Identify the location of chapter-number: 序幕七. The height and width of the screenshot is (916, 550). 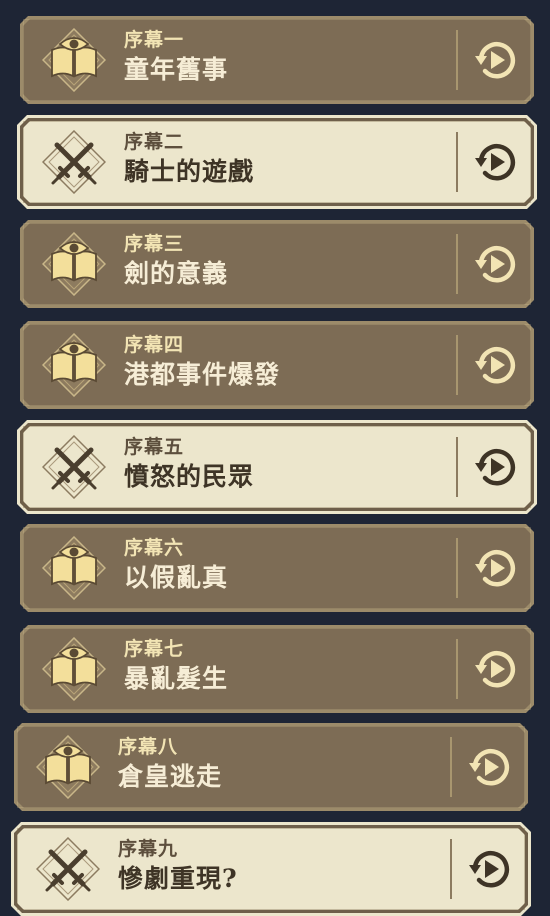
(154, 649).